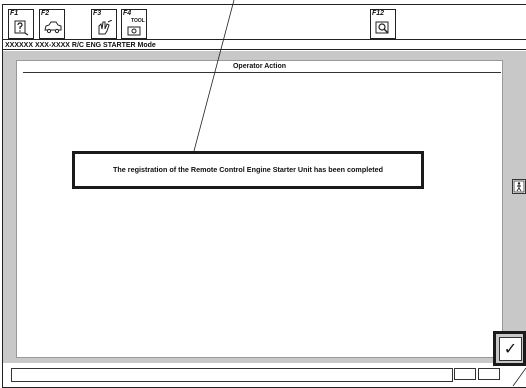 Image resolution: width=526 pixels, height=388 pixels. What do you see at coordinates (262, 72) in the screenshot?
I see `panel-title-divider` at bounding box center [262, 72].